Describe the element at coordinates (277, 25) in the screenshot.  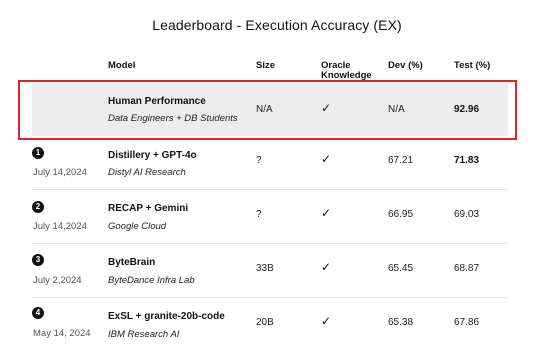
I see `leaderboard-title: Leaderboard - Execution Accuracy (EX)` at that location.